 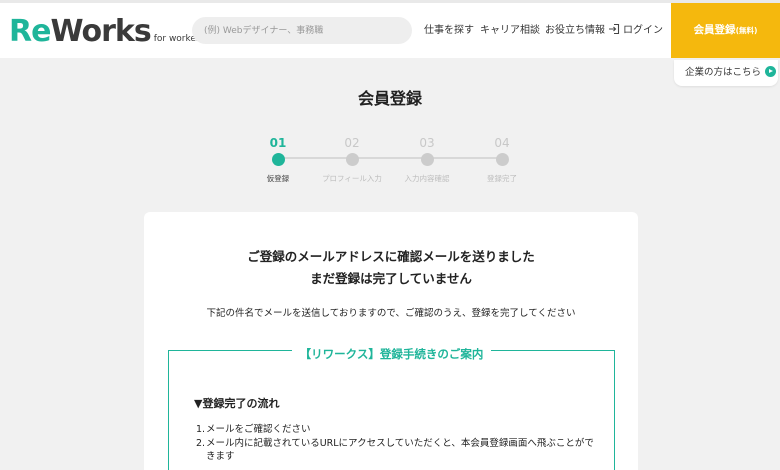 I want to click on instruction-text: 下記の件名でメールを送信しておりますので、ご確認のうえ、登録を完了してください, so click(x=391, y=313).